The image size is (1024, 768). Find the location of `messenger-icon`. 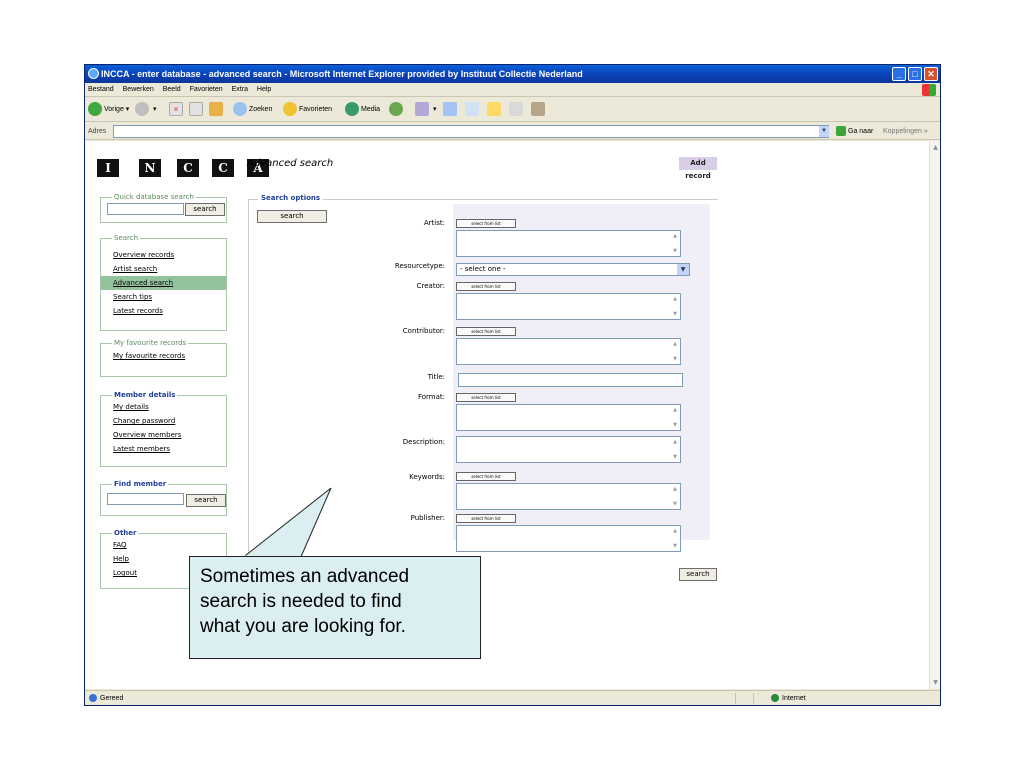

messenger-icon is located at coordinates (516, 109).